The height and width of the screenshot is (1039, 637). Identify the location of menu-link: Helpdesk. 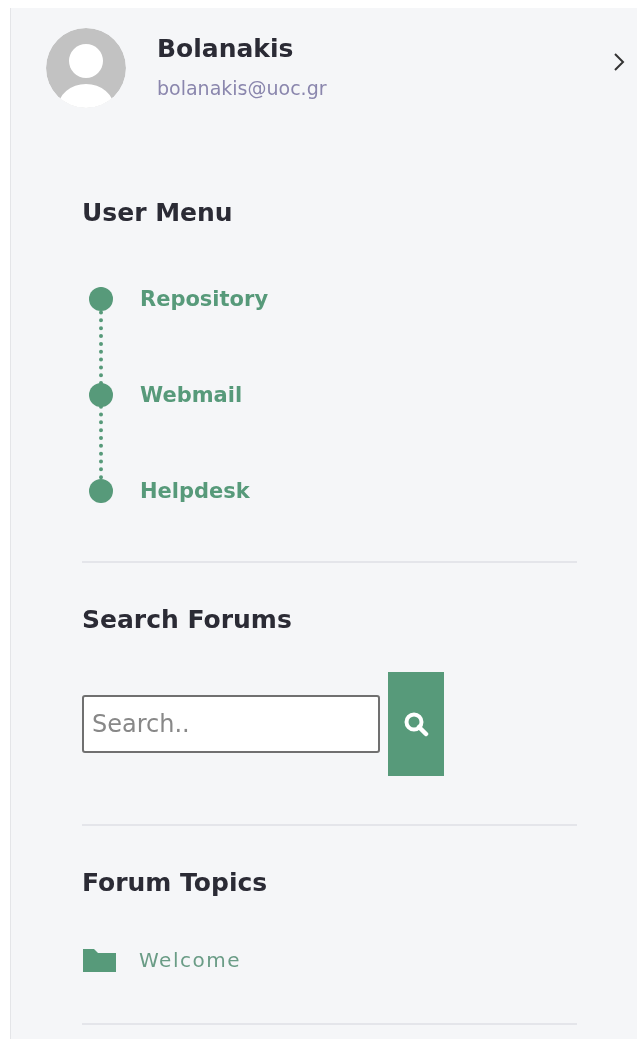
(195, 491).